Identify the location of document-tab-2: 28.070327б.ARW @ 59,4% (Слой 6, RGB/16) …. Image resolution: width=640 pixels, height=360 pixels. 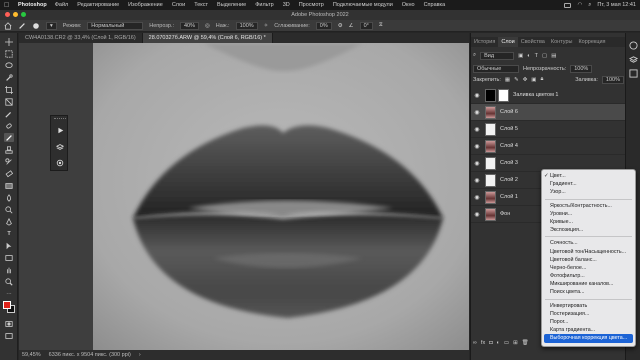
(207, 38).